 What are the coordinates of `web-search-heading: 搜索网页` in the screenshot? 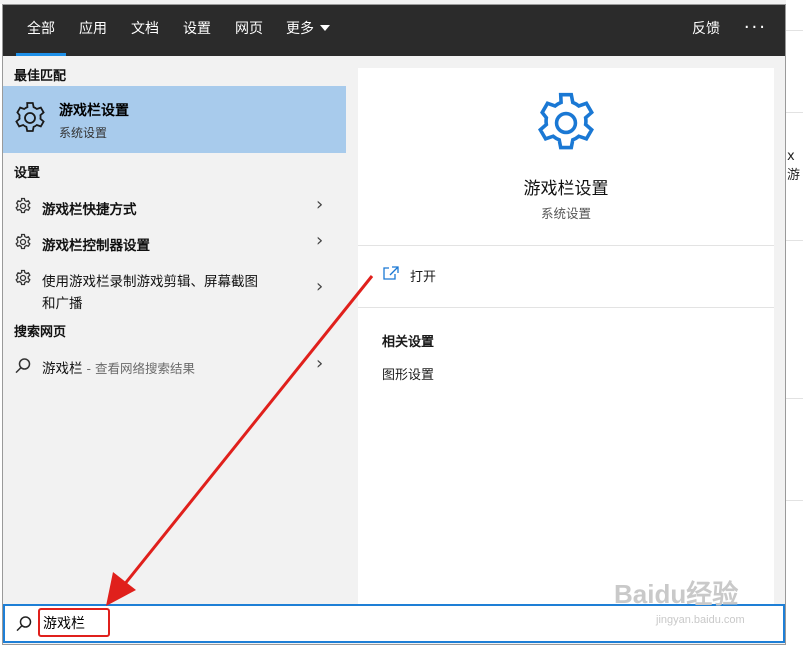 It's located at (40, 332).